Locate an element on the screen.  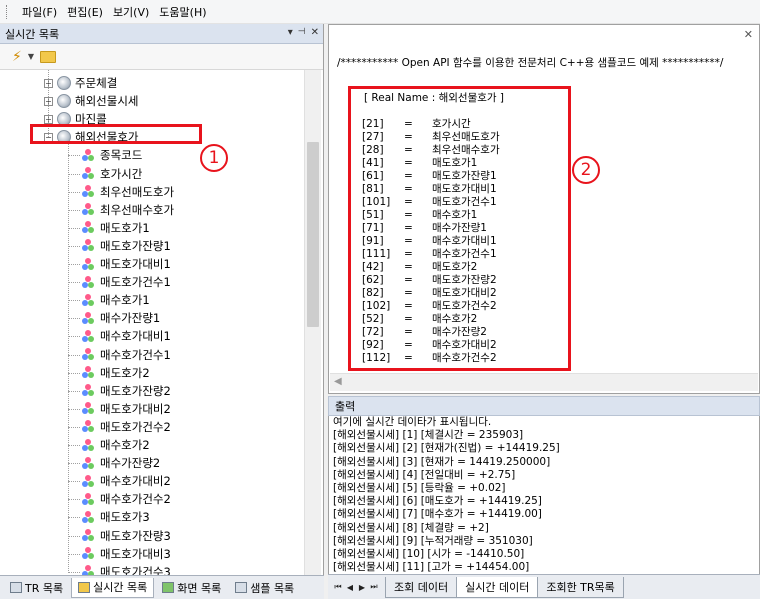
code-hscrollbar: ◀ is located at coordinates (544, 382).